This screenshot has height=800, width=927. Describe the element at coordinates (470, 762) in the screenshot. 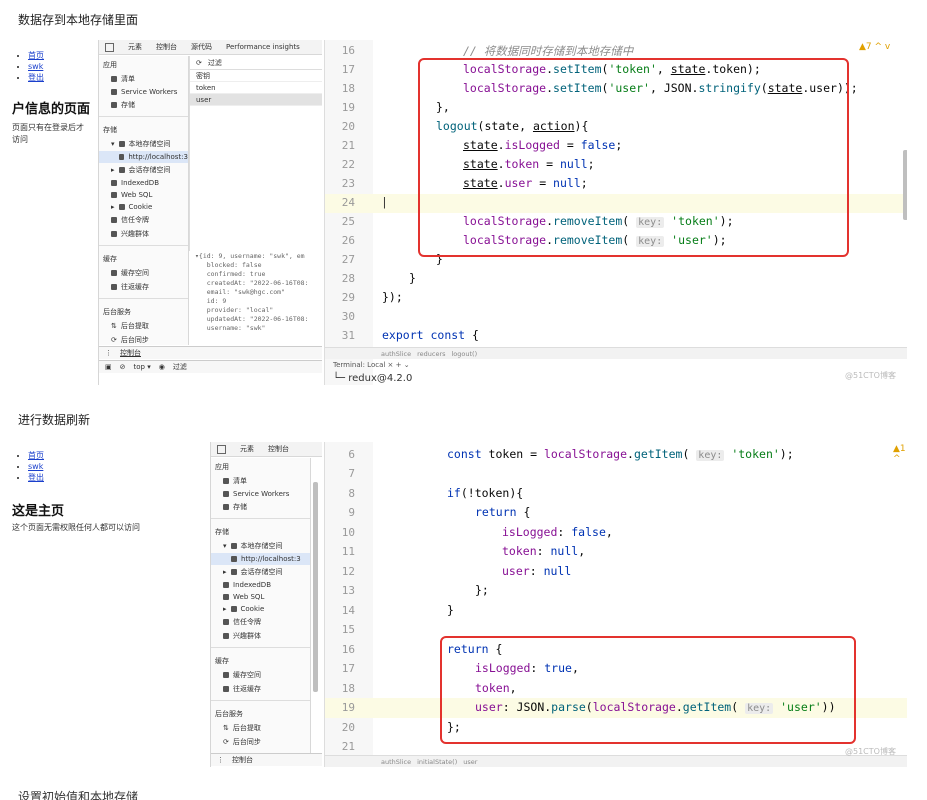

I see `breadcrumb-item: user` at that location.